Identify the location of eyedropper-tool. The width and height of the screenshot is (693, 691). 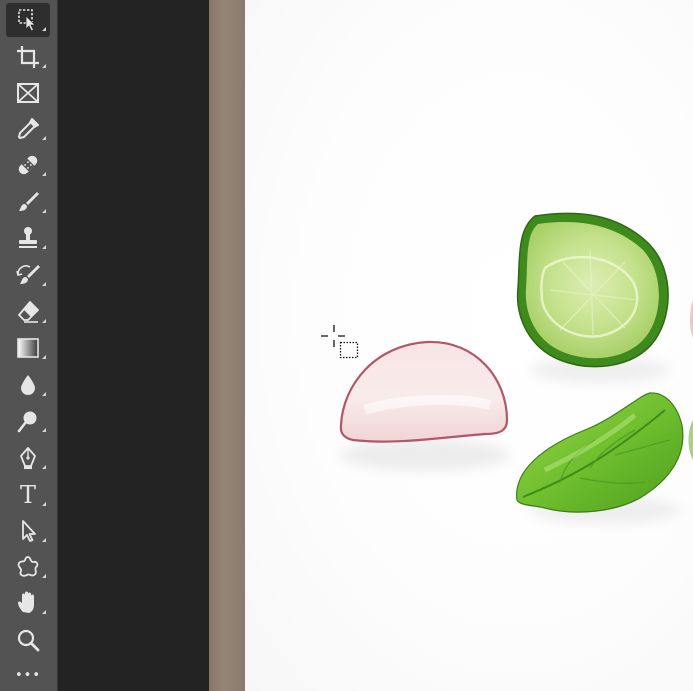
(28, 129).